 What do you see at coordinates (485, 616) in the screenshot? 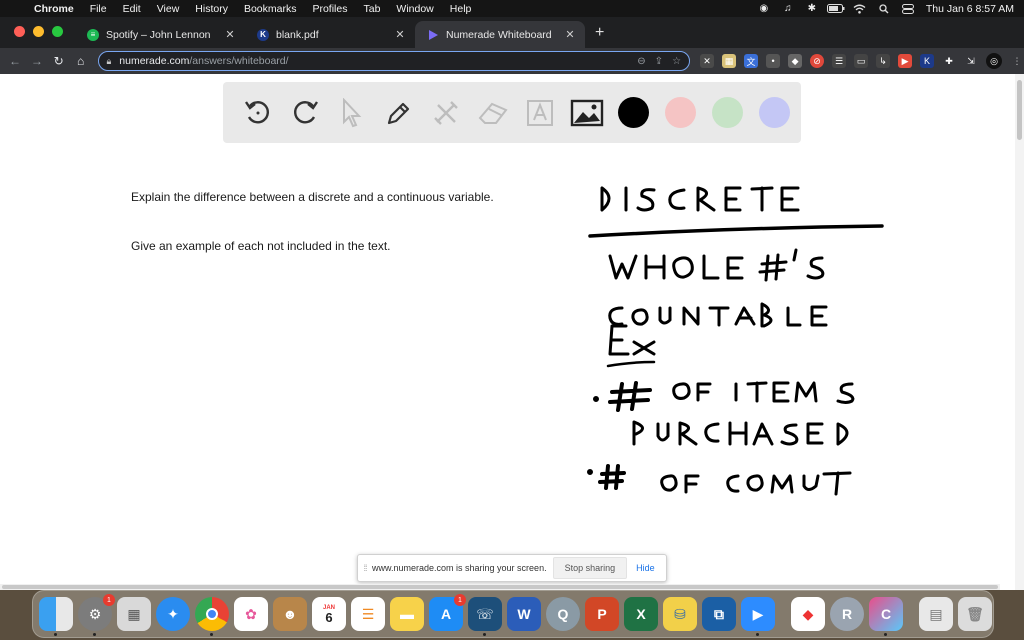
I see `webex-icon: ☏` at bounding box center [485, 616].